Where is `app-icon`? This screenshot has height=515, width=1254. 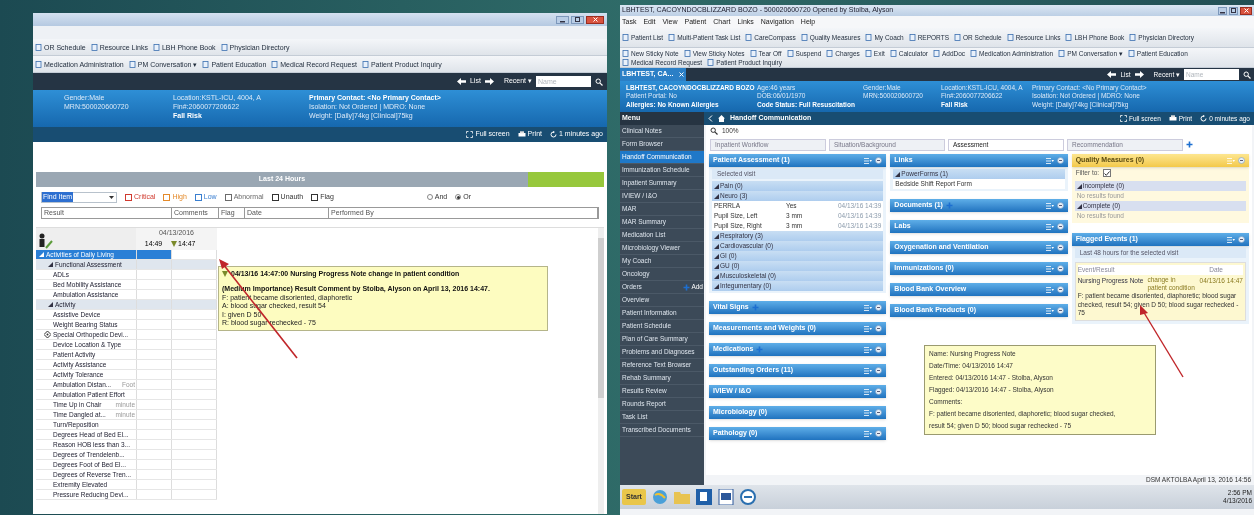 app-icon is located at coordinates (703, 497).